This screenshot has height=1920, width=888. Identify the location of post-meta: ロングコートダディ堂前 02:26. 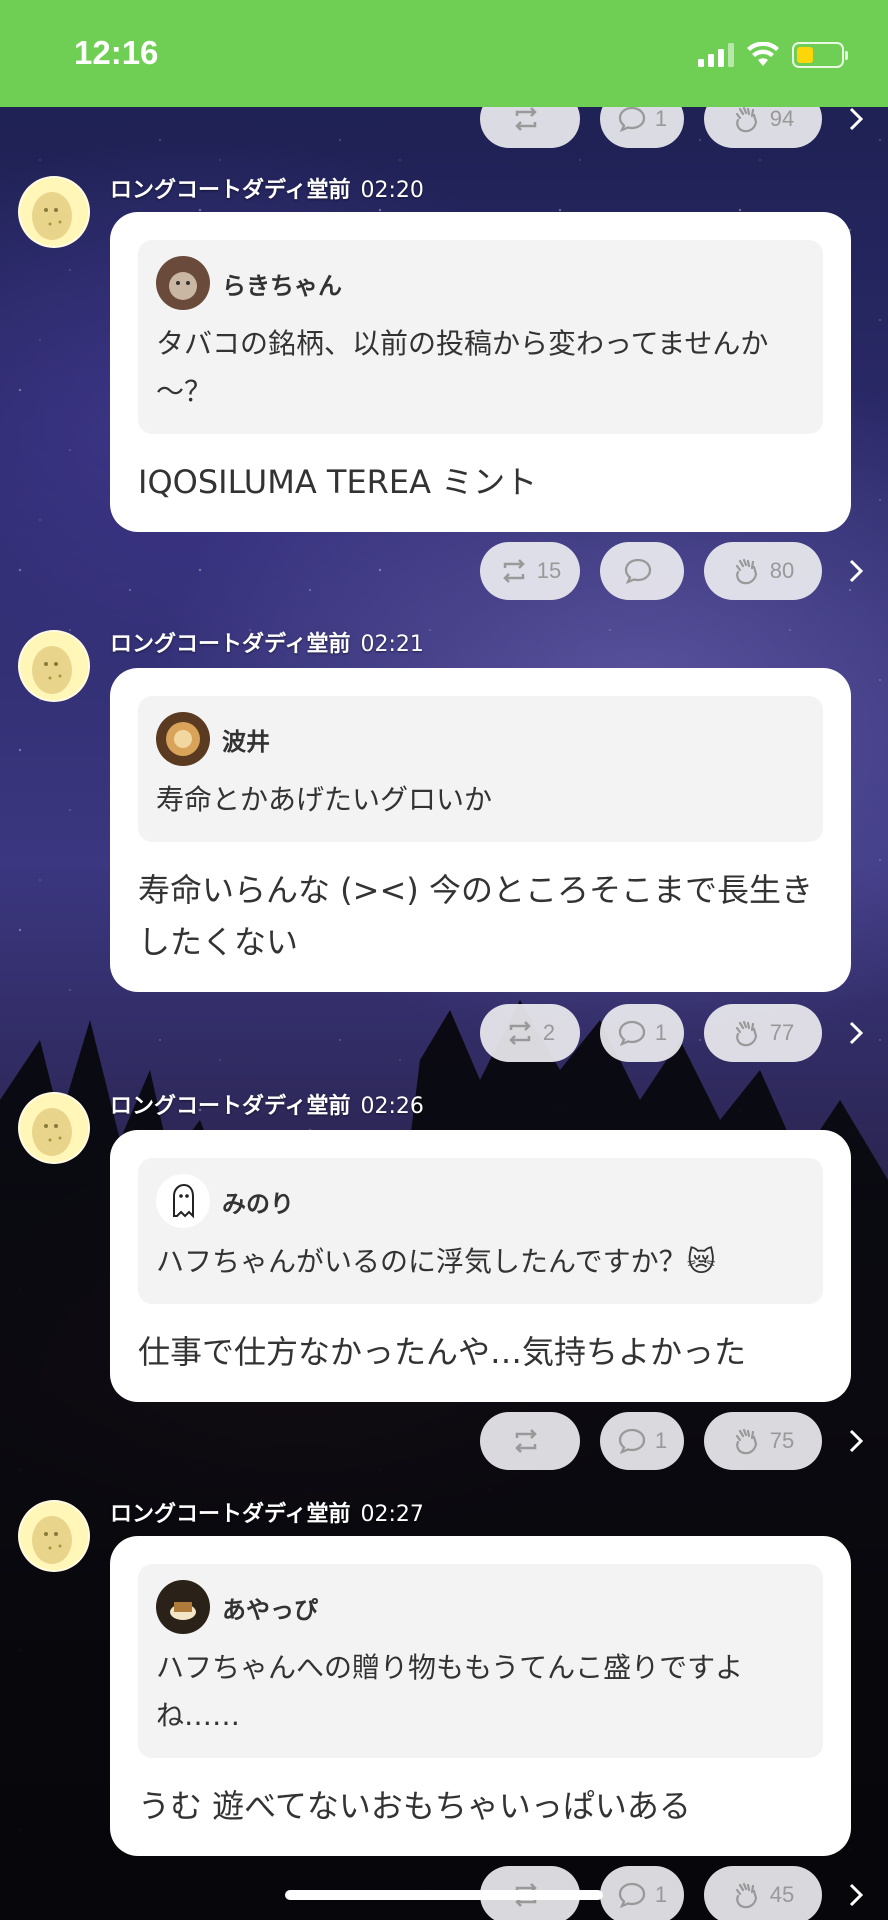
(267, 1104).